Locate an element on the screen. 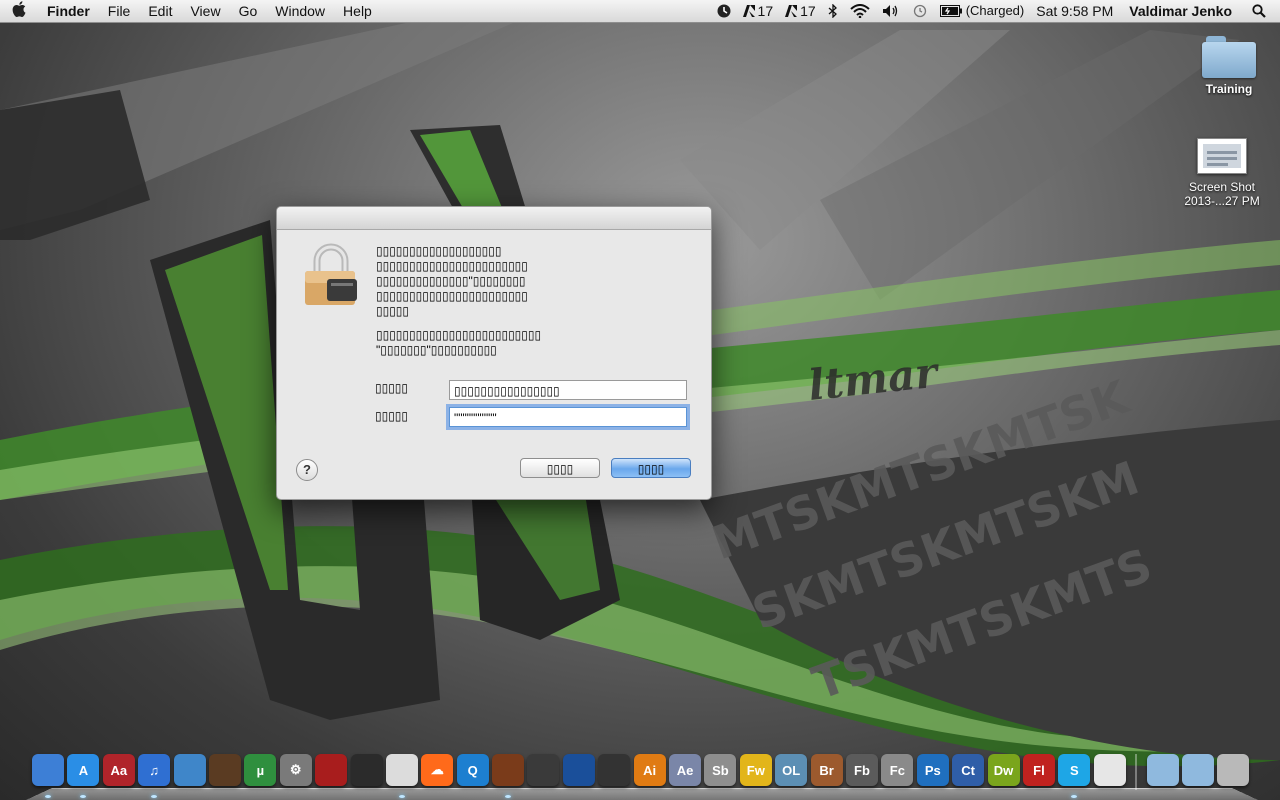 The height and width of the screenshot is (800, 1280). soundcloud-icon: ☁ is located at coordinates (437, 770).